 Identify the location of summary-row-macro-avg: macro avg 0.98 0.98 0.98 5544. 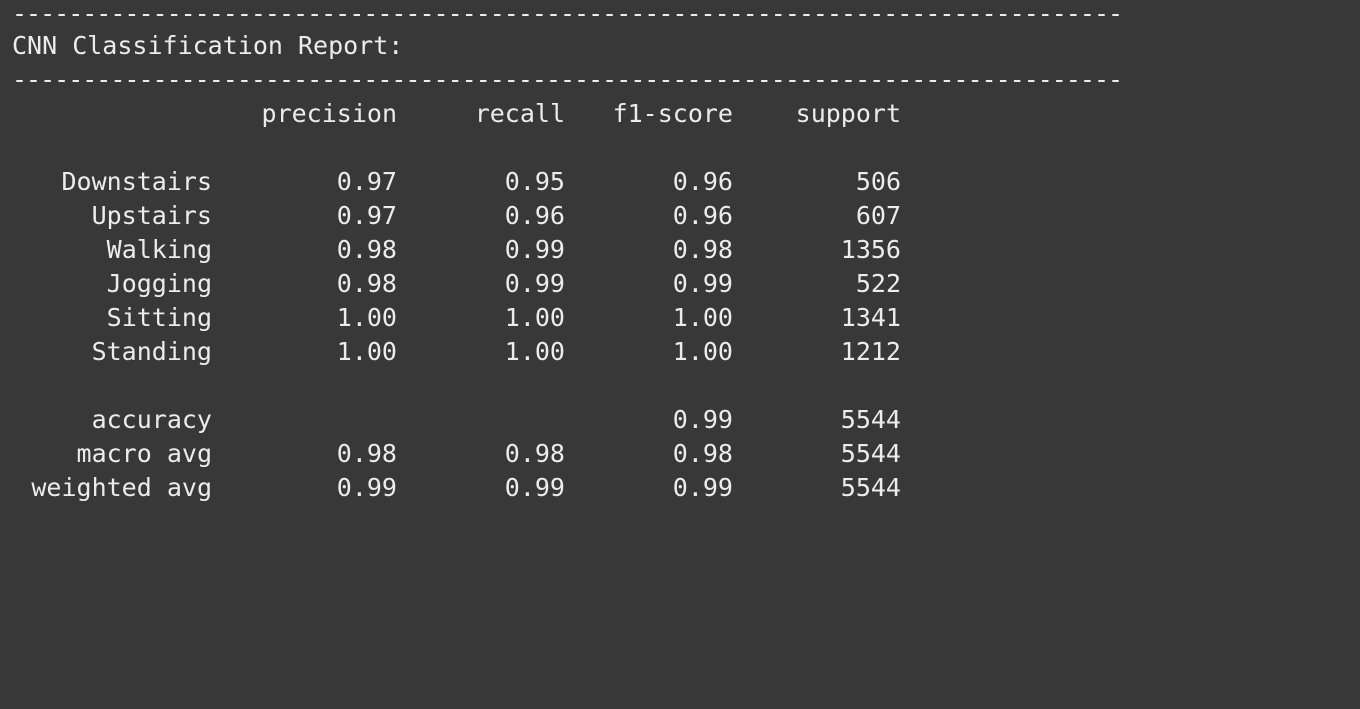
(680, 454).